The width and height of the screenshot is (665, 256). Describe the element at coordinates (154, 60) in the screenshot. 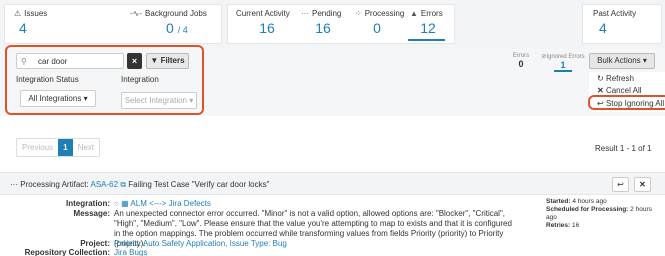

I see `filter-icon: ▼` at that location.